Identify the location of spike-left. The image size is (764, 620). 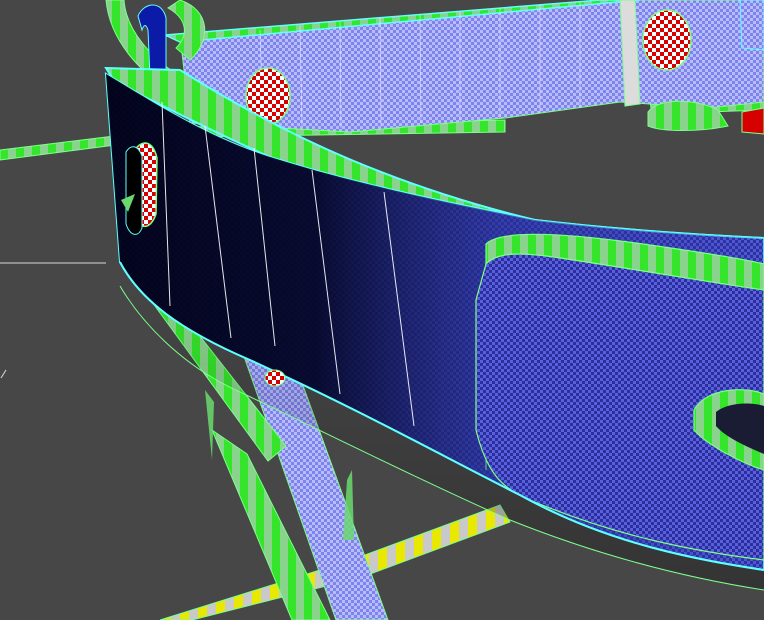
(209, 425).